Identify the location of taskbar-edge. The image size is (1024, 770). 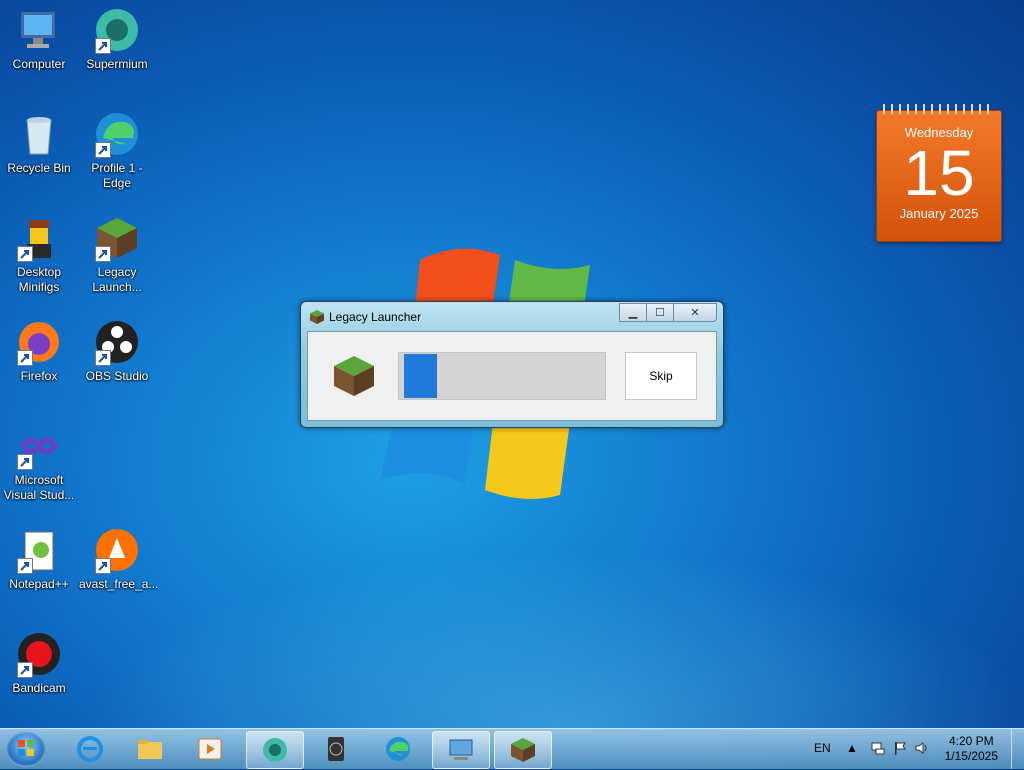
(398, 749).